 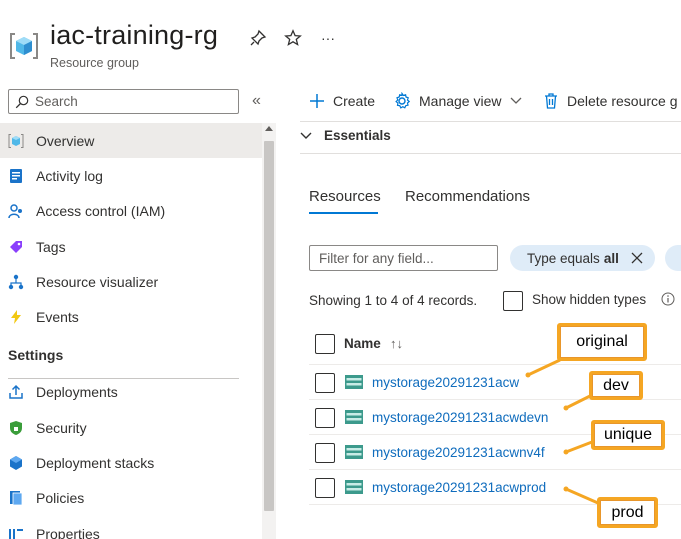 I want to click on delete-resource-group-button: Delete resource g, so click(x=610, y=101).